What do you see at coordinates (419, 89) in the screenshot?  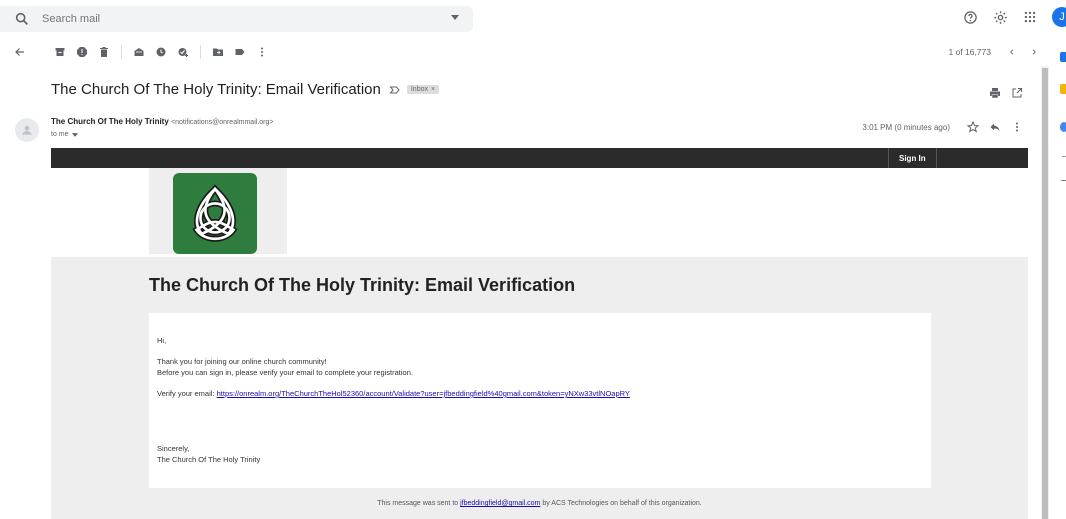 I see `inbox-label-text: Inbox` at bounding box center [419, 89].